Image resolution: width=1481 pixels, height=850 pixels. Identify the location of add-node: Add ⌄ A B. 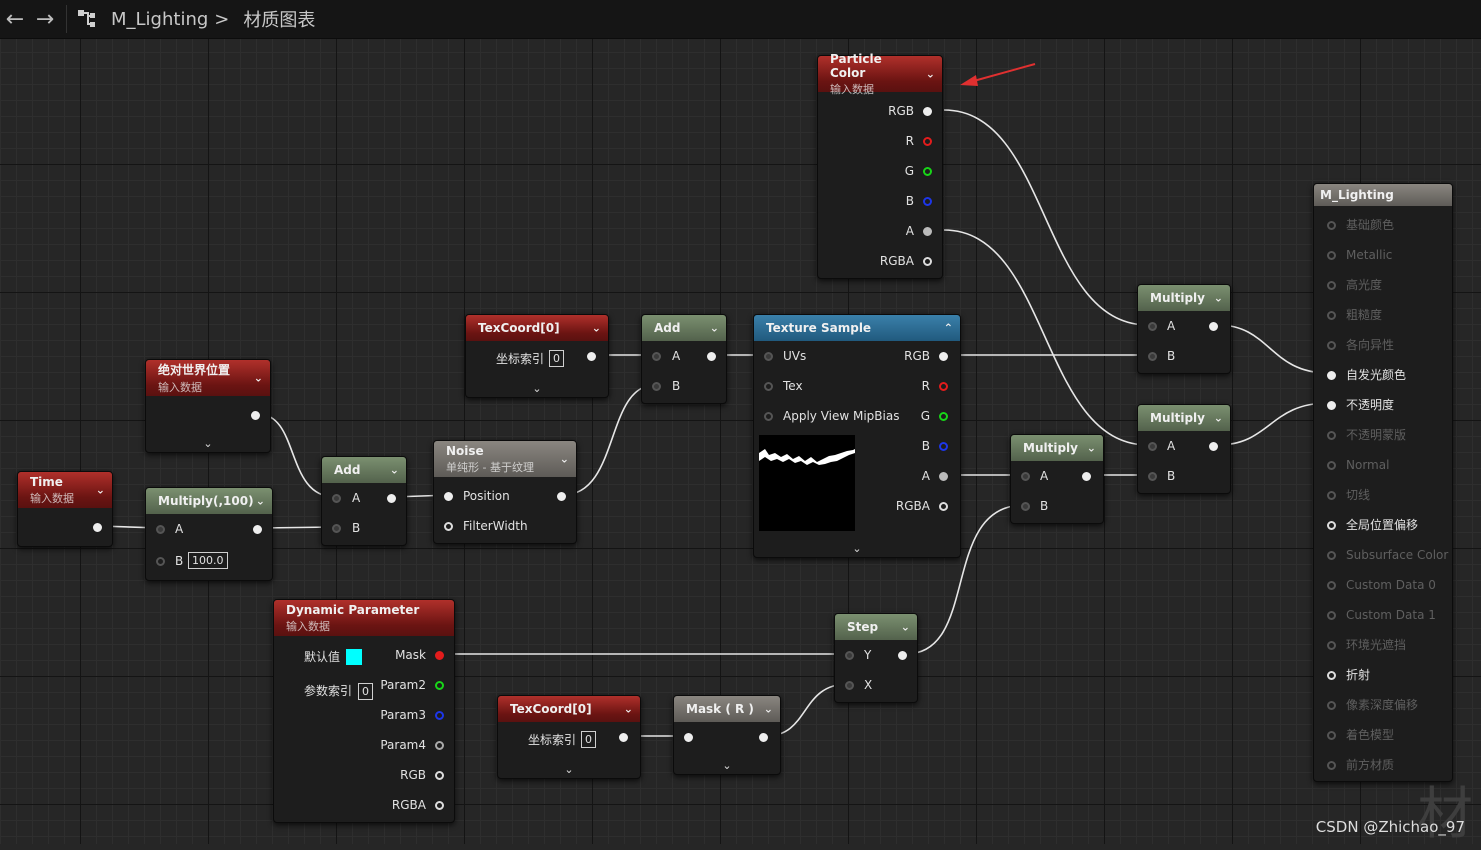
(364, 501).